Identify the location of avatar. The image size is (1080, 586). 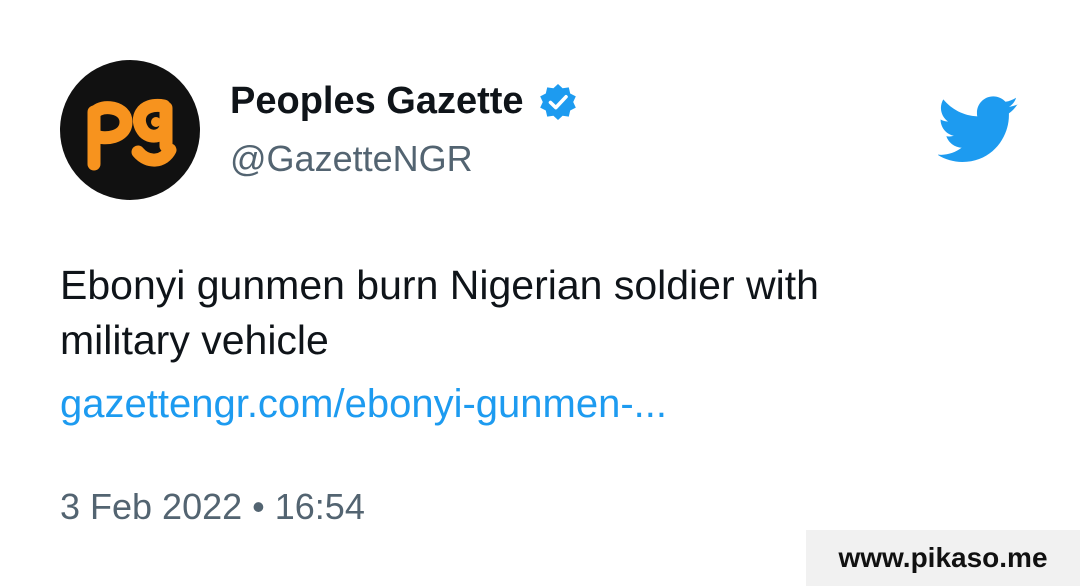
(130, 130).